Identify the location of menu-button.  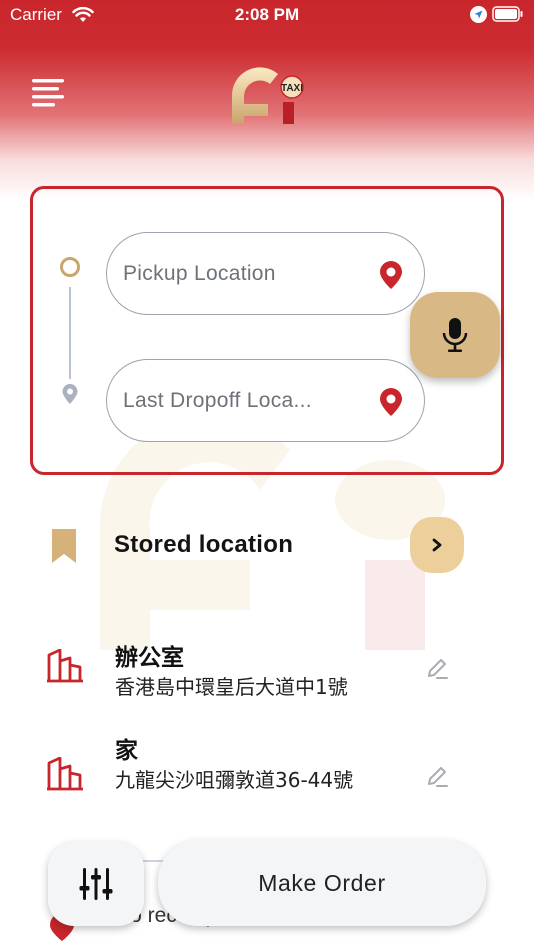
(48, 92).